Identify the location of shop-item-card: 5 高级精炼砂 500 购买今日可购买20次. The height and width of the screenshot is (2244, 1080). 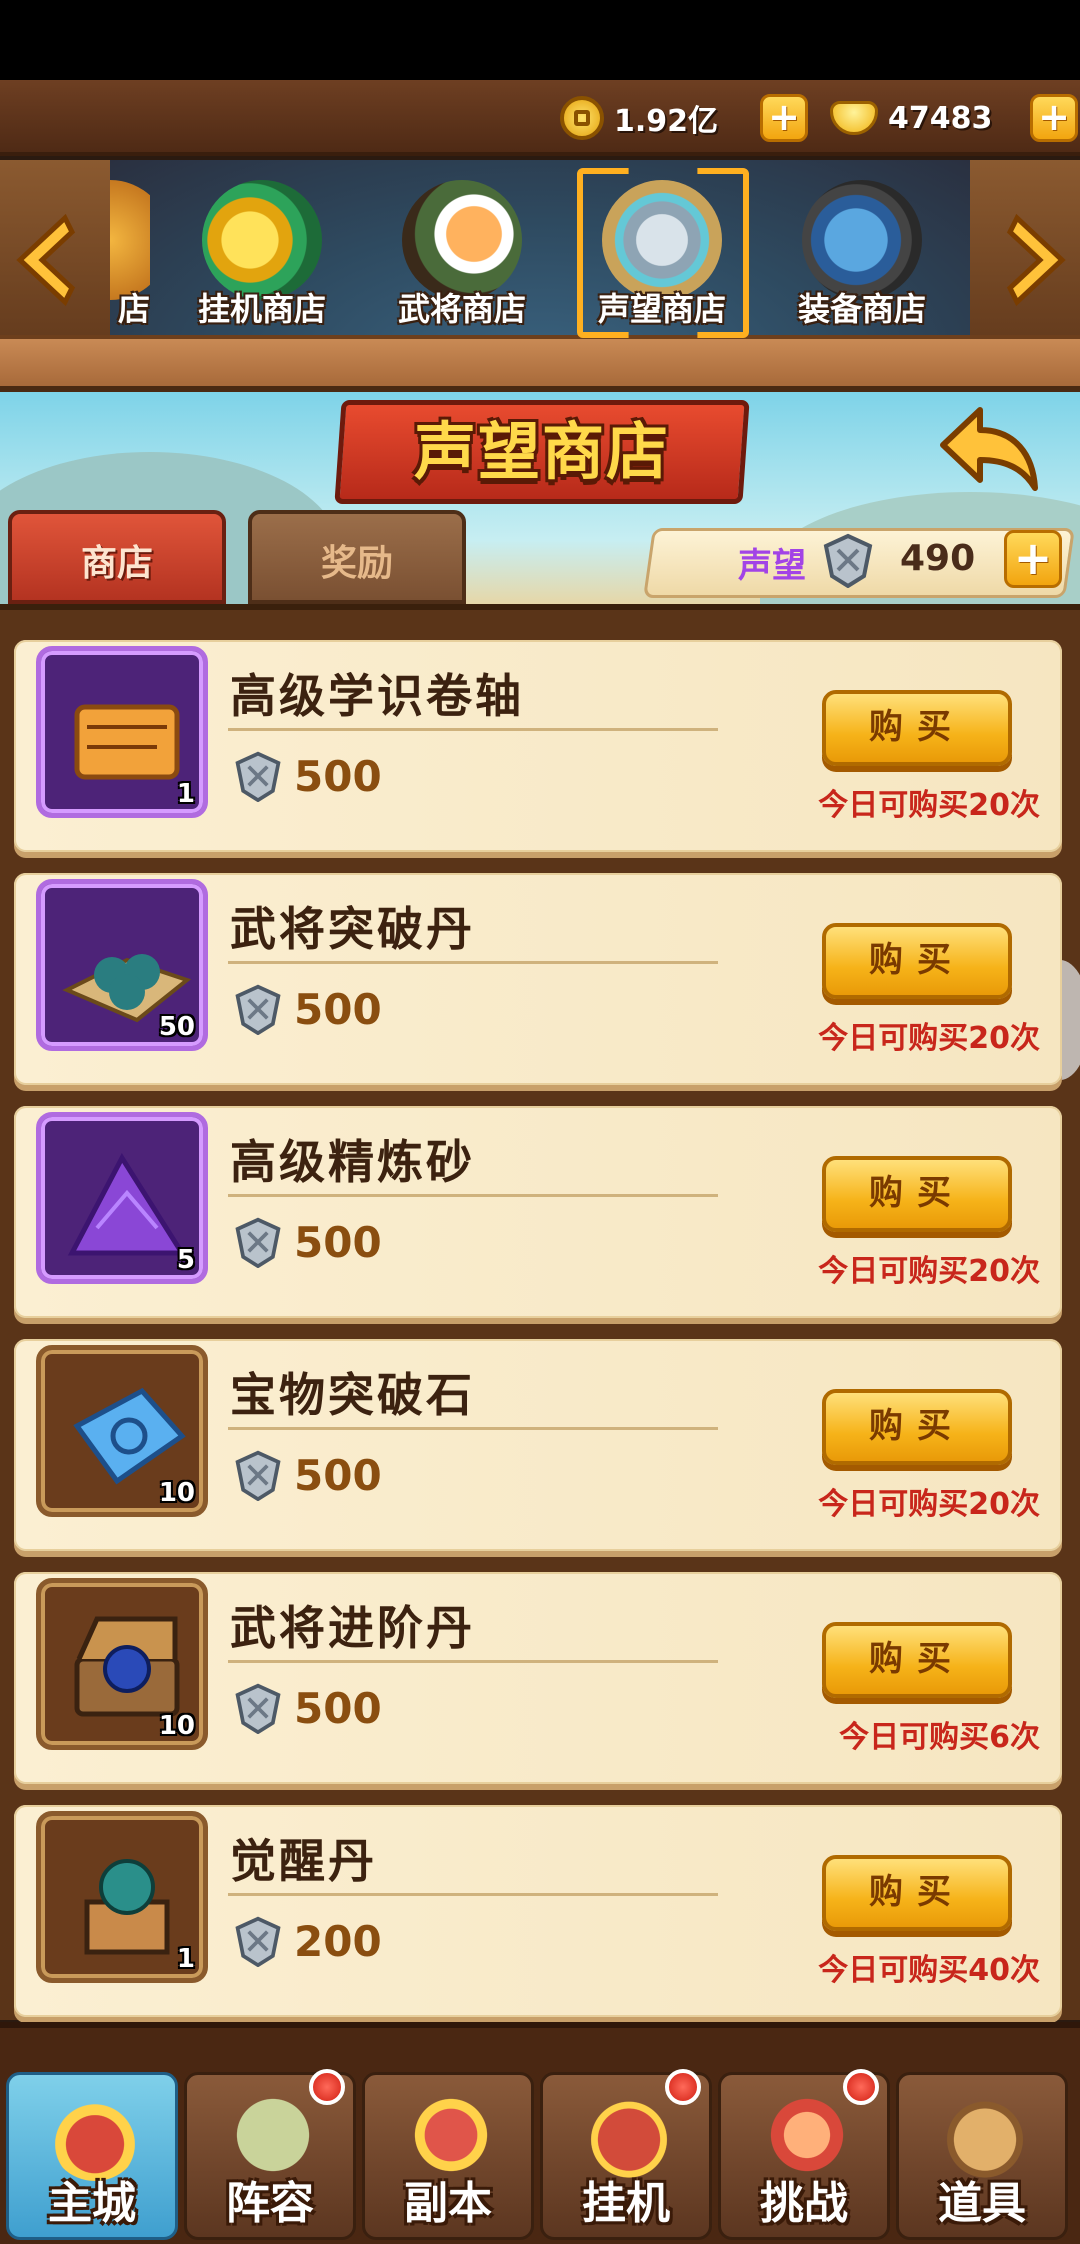
(538, 1212).